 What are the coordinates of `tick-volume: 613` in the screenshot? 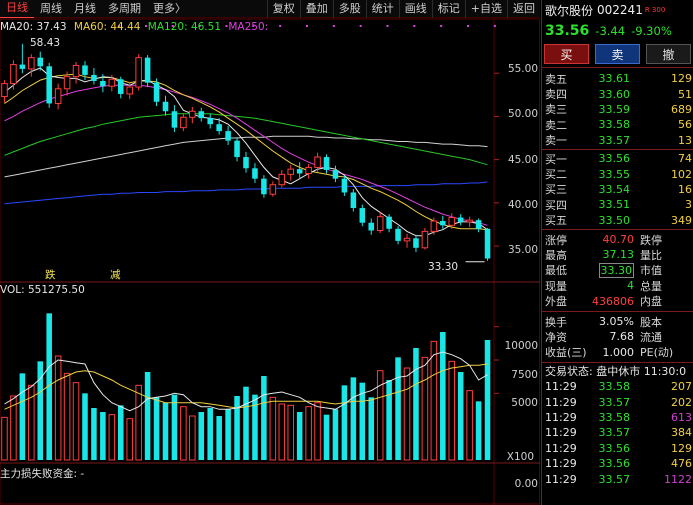 It's located at (681, 417).